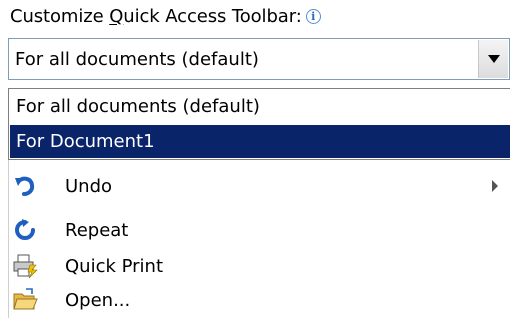 This screenshot has width=510, height=318. What do you see at coordinates (60, 16) in the screenshot?
I see `label-prefix: Customize` at bounding box center [60, 16].